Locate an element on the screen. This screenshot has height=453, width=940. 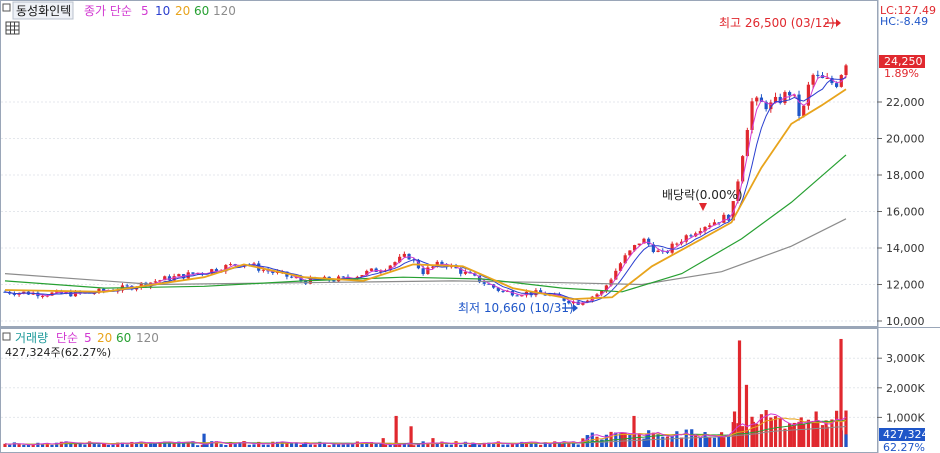
ma120-label: 120 is located at coordinates (224, 11).